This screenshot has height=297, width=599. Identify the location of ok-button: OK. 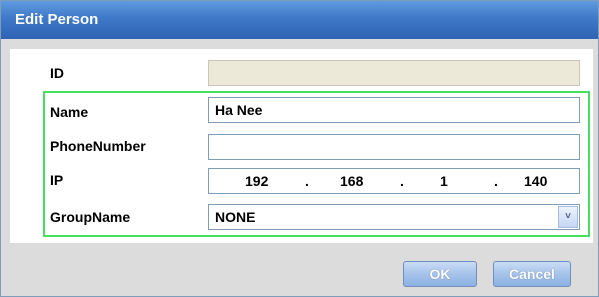
(440, 274).